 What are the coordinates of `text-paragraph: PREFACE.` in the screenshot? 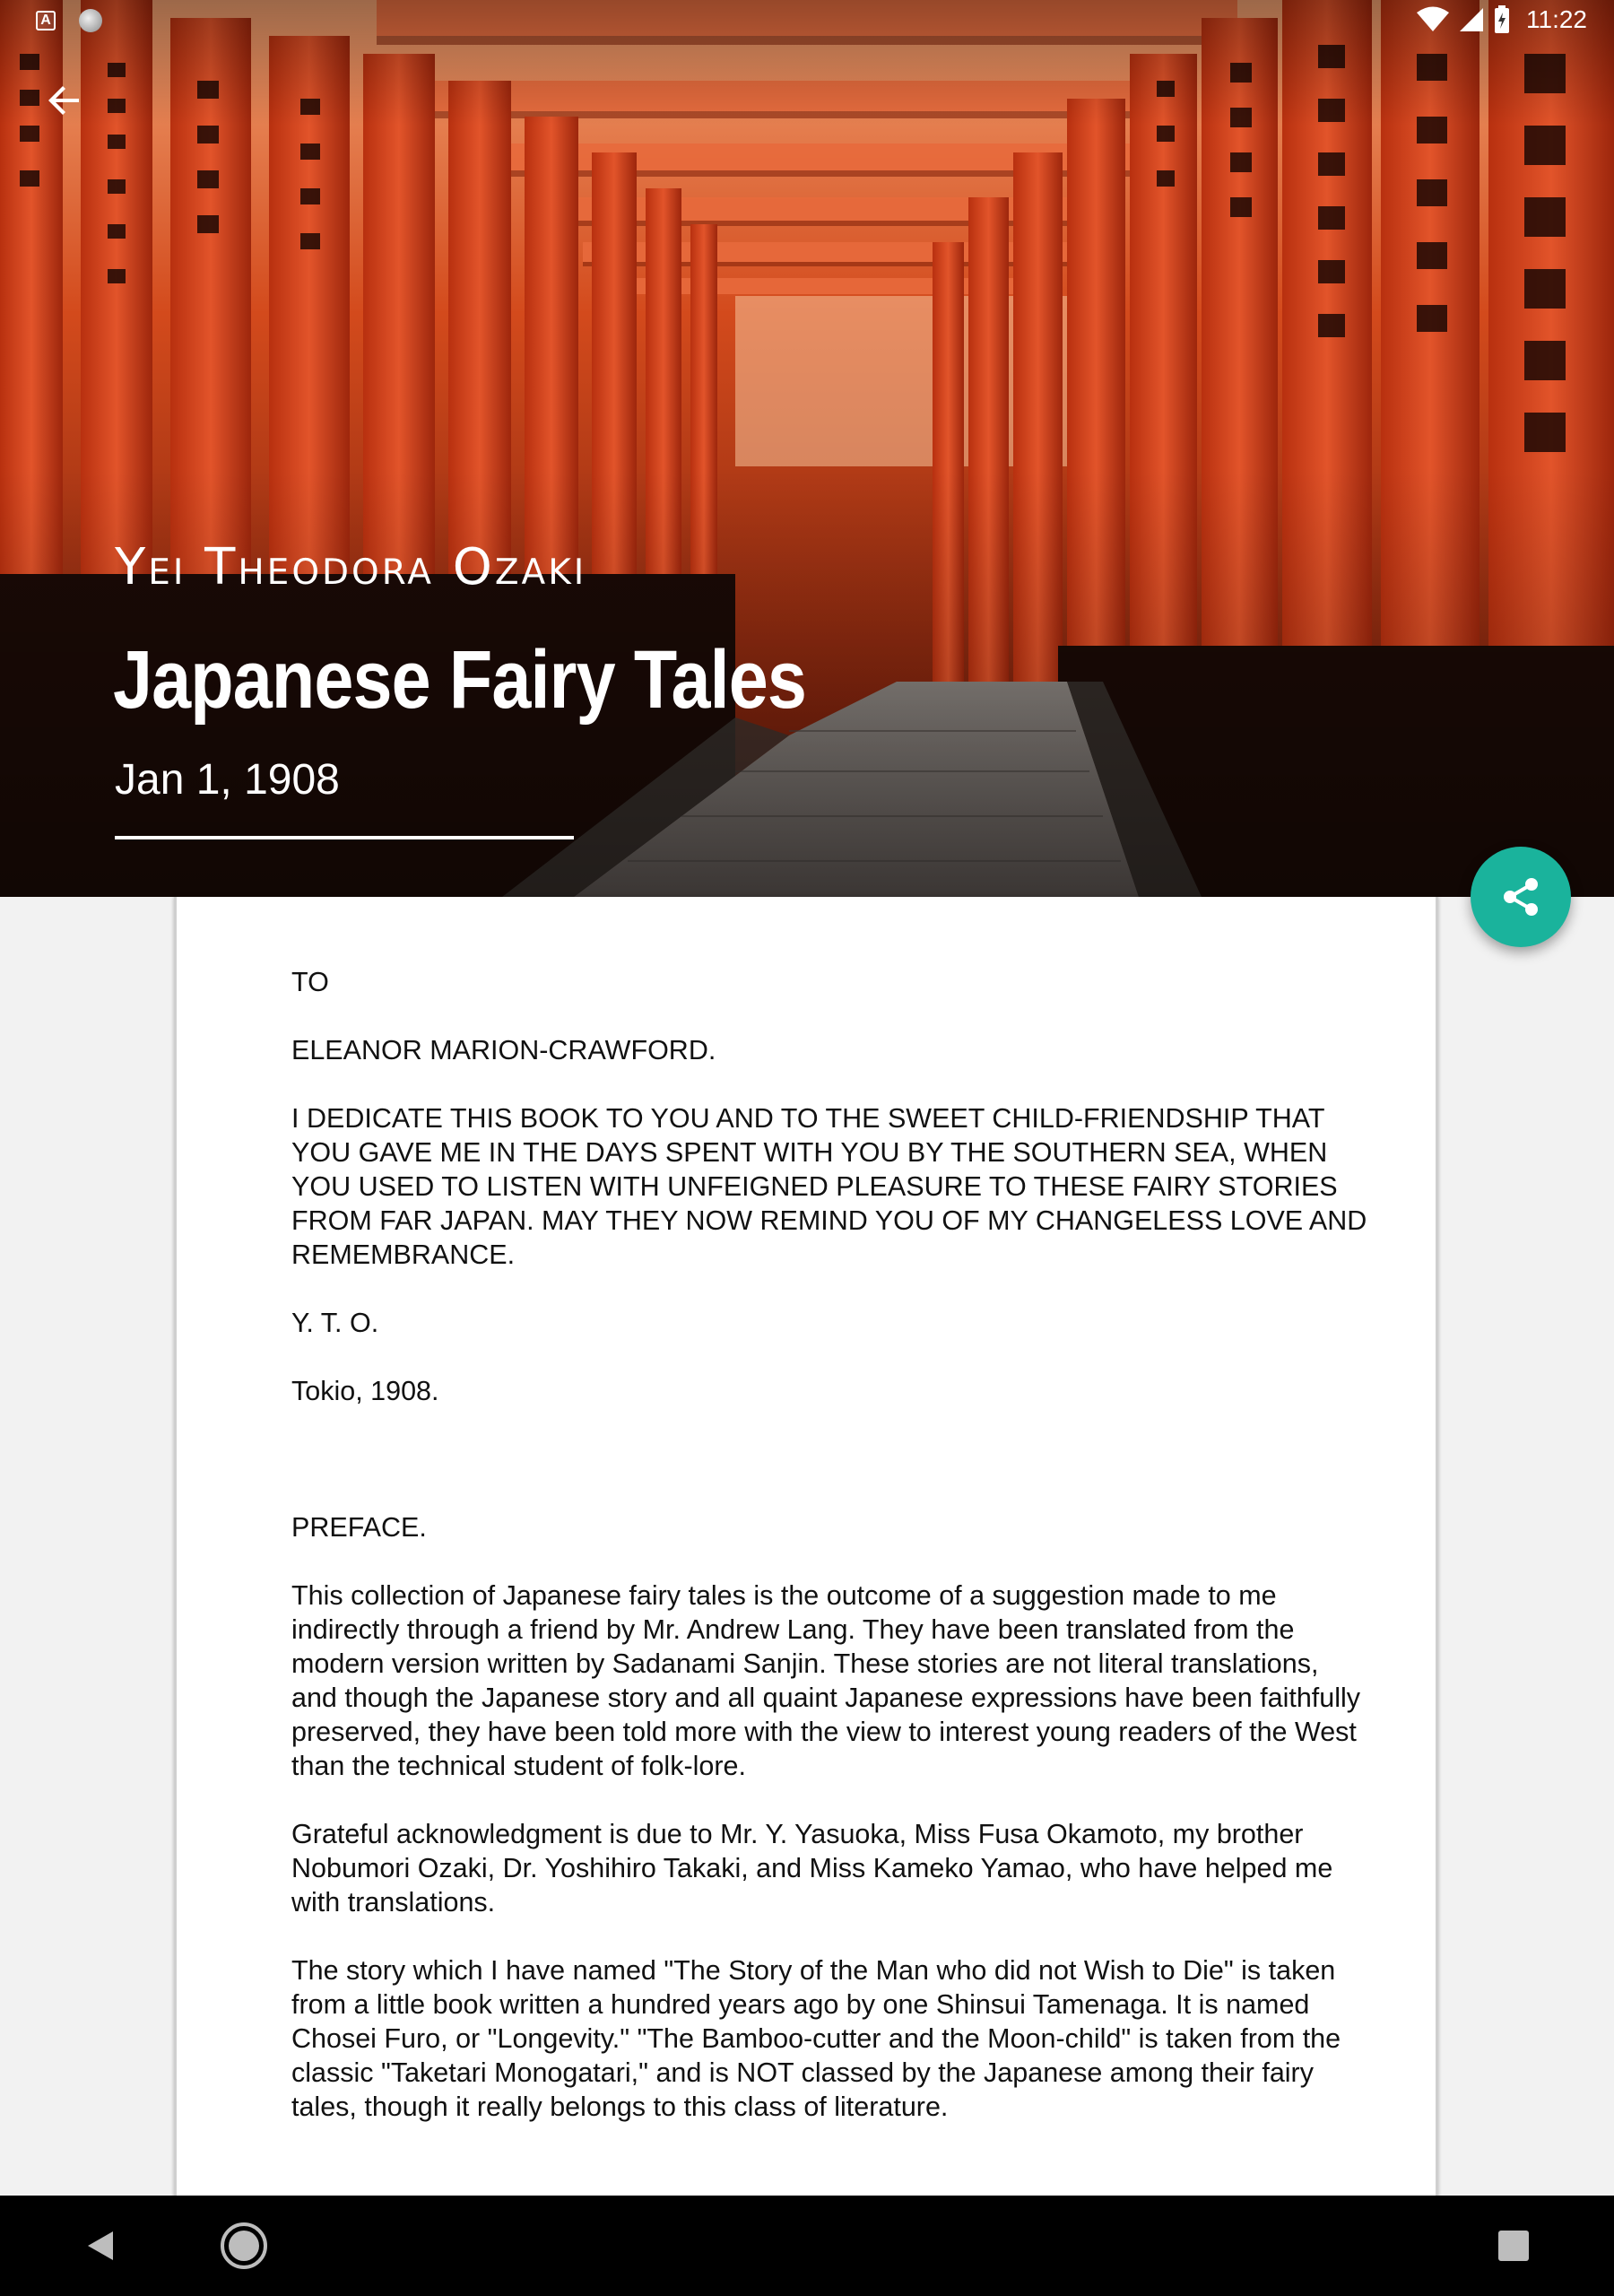 It's located at (359, 1527).